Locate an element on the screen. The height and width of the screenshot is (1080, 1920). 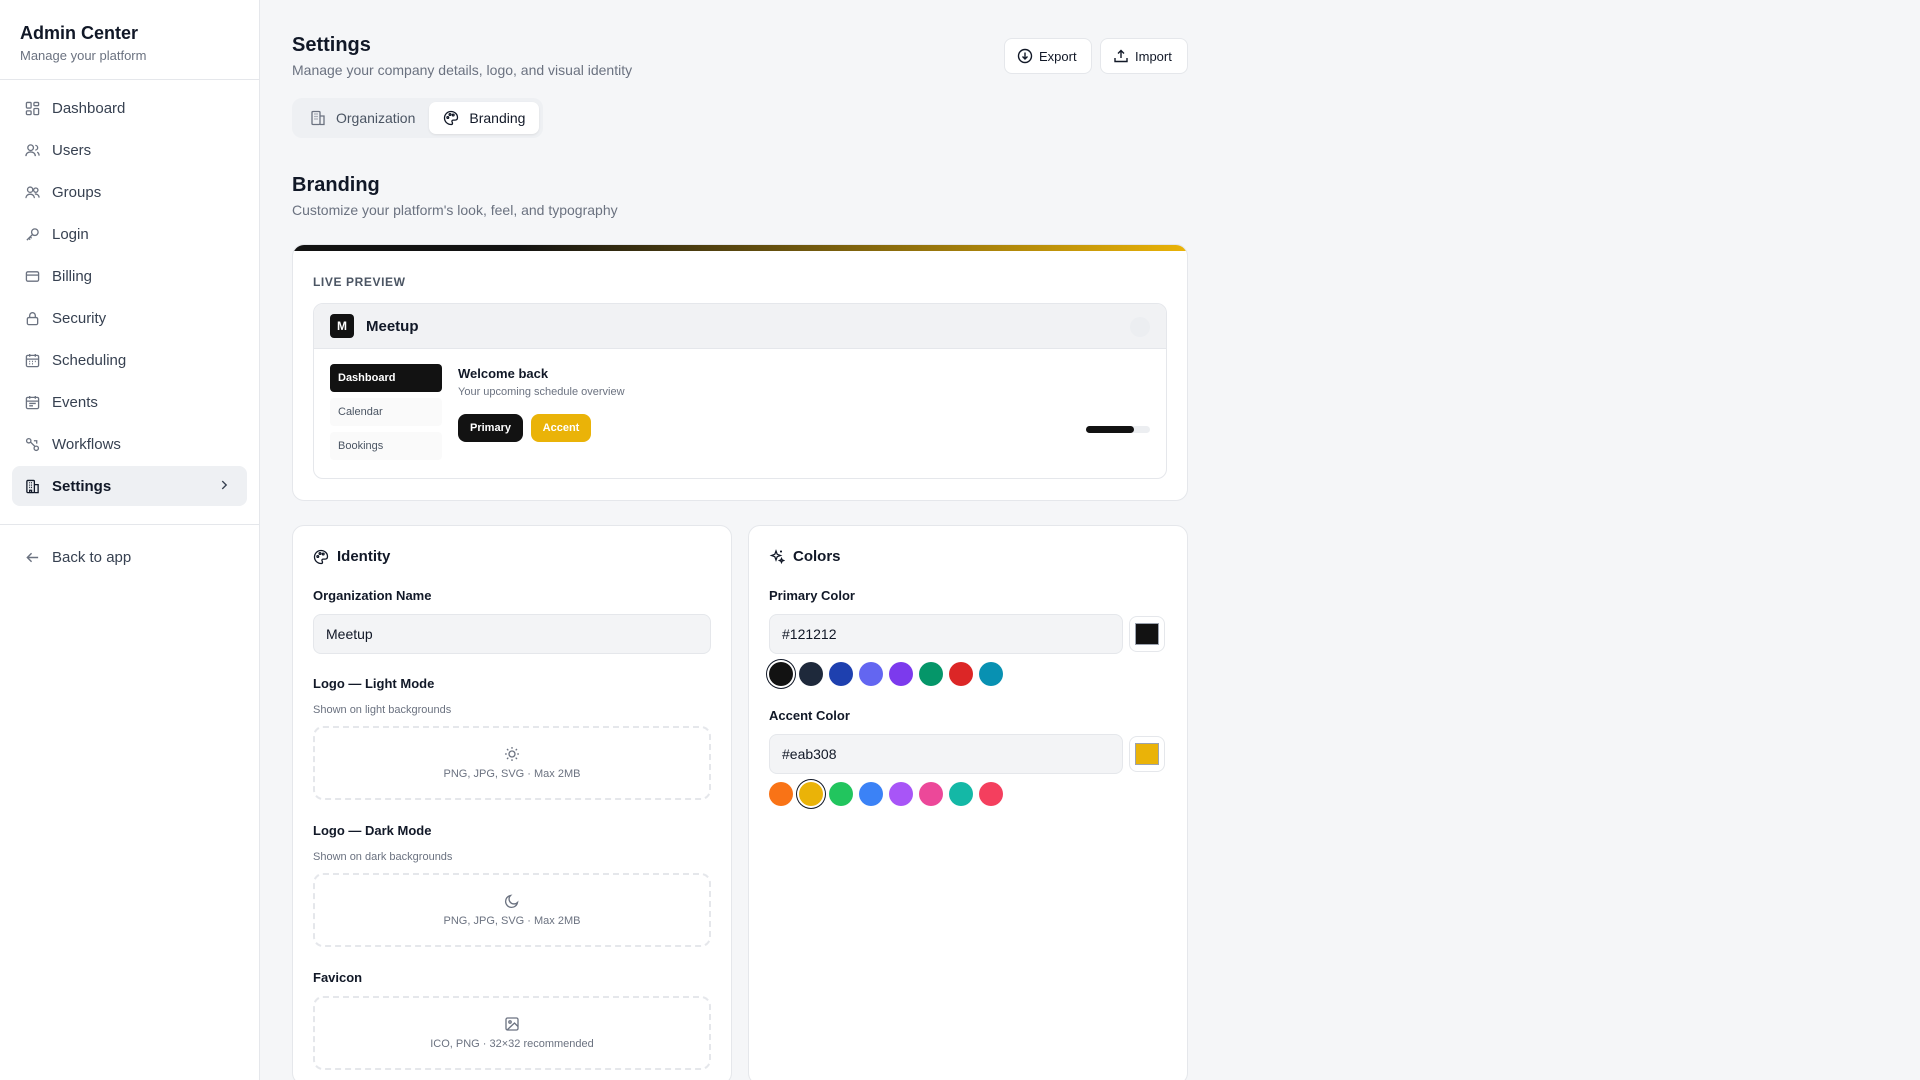
logo-dark-label: Logo — Dark Mode is located at coordinates (372, 830).